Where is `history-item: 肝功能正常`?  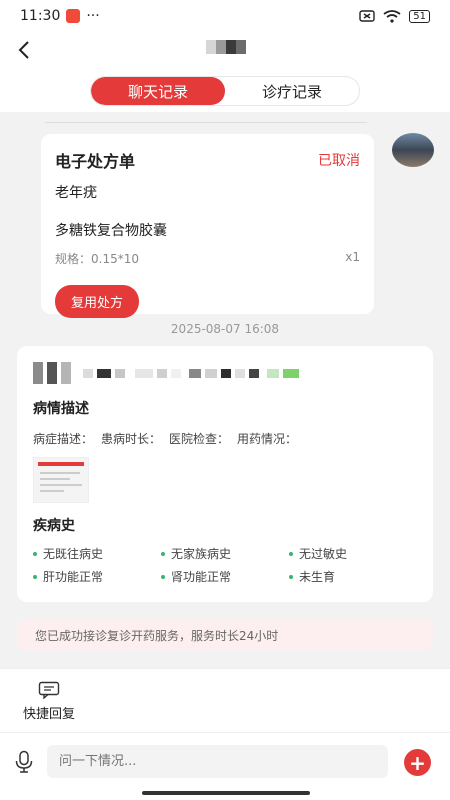
history-item: 肝功能正常 is located at coordinates (97, 576).